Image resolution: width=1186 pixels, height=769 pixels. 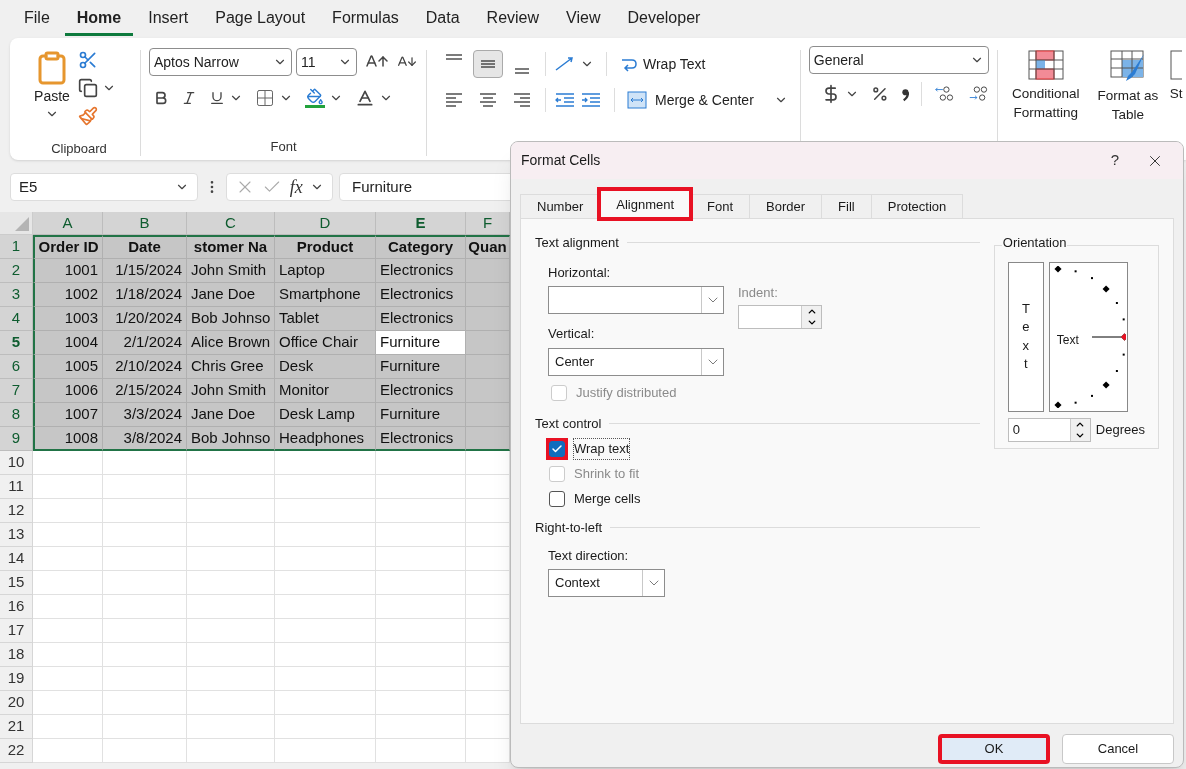 What do you see at coordinates (88, 116) in the screenshot?
I see `format-painter-icon` at bounding box center [88, 116].